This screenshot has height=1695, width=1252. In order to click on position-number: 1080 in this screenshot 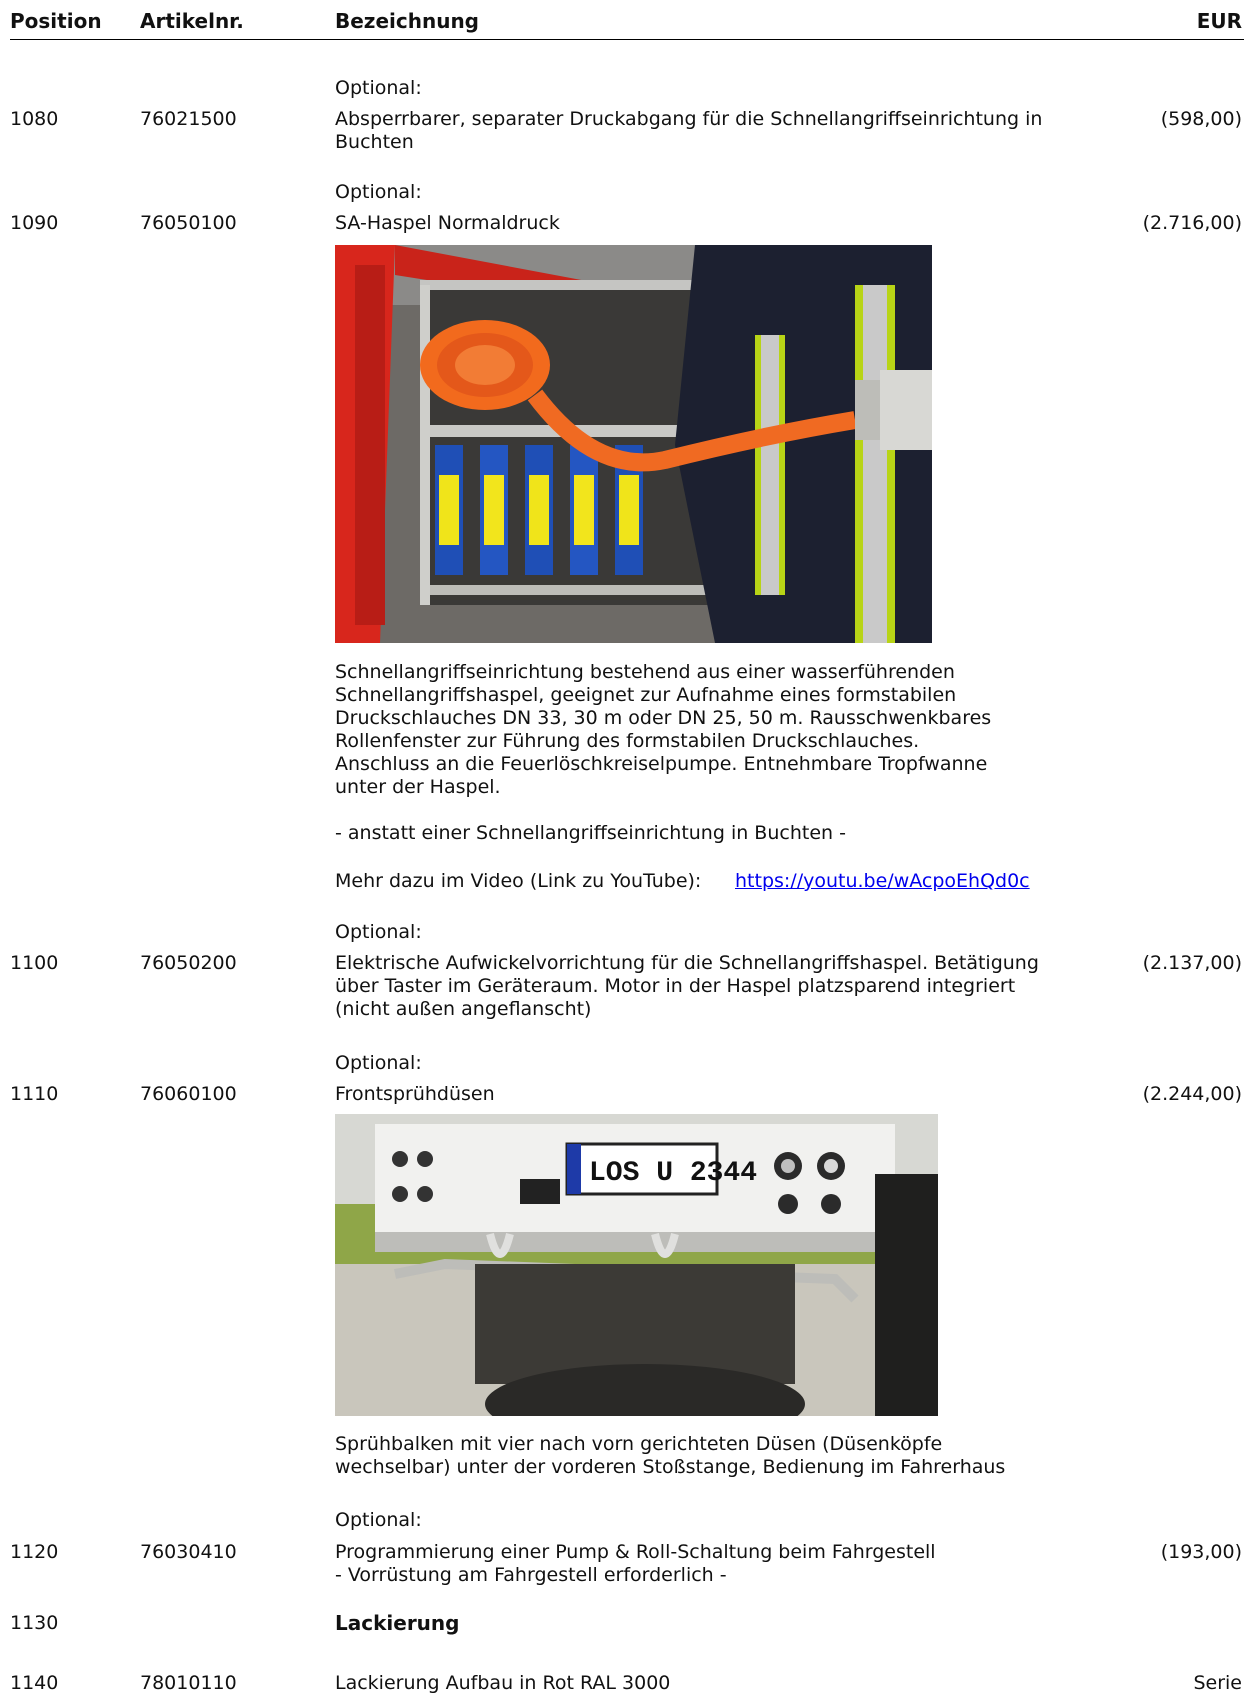, I will do `click(34, 119)`.